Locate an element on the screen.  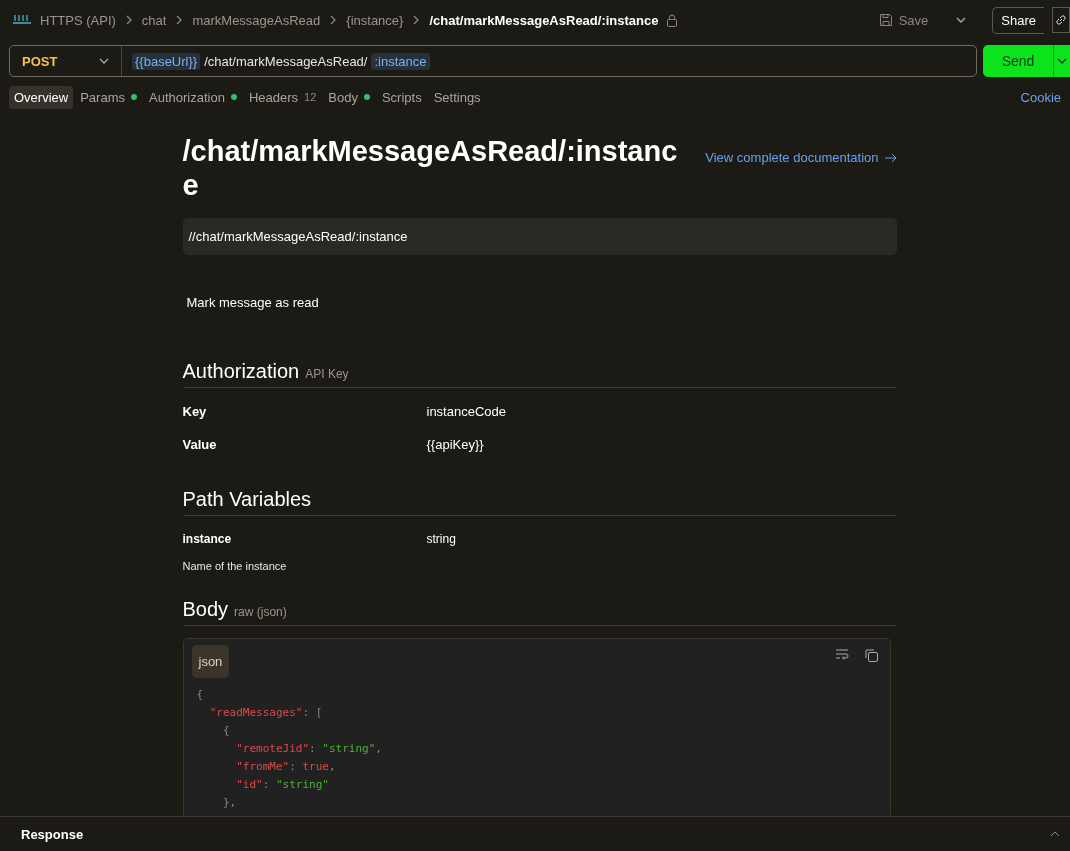
url-bar: POST {{baseUrl}} /chat/markMessageAsRead/ :instance is located at coordinates (493, 61).